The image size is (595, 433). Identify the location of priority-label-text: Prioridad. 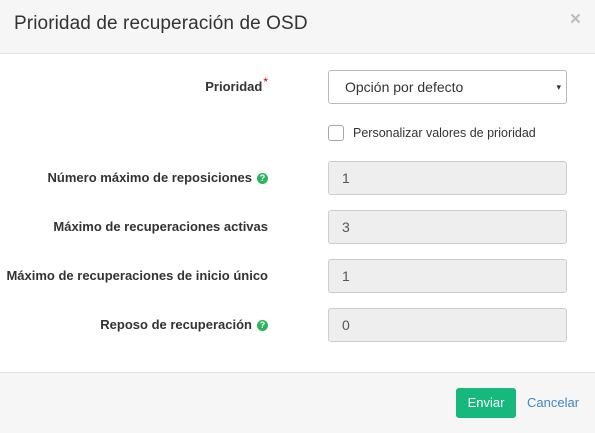
(234, 86).